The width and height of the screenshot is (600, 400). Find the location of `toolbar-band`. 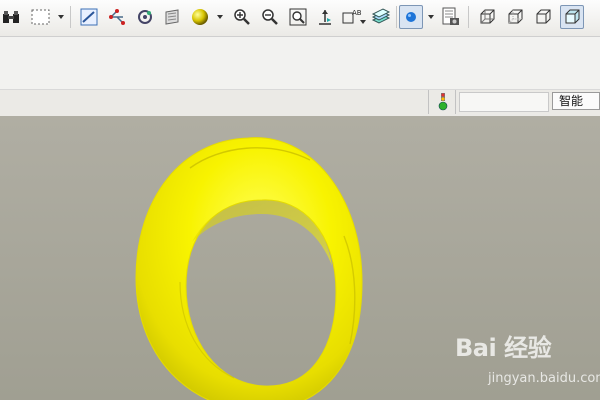

toolbar-band is located at coordinates (300, 63).